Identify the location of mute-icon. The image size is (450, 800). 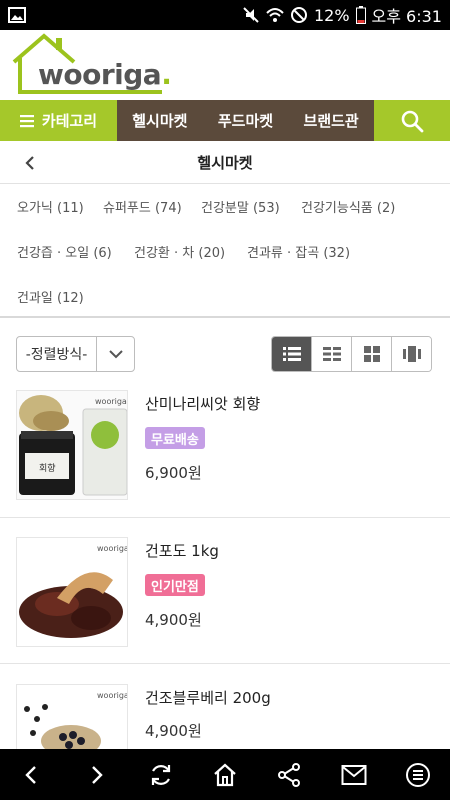
(251, 15).